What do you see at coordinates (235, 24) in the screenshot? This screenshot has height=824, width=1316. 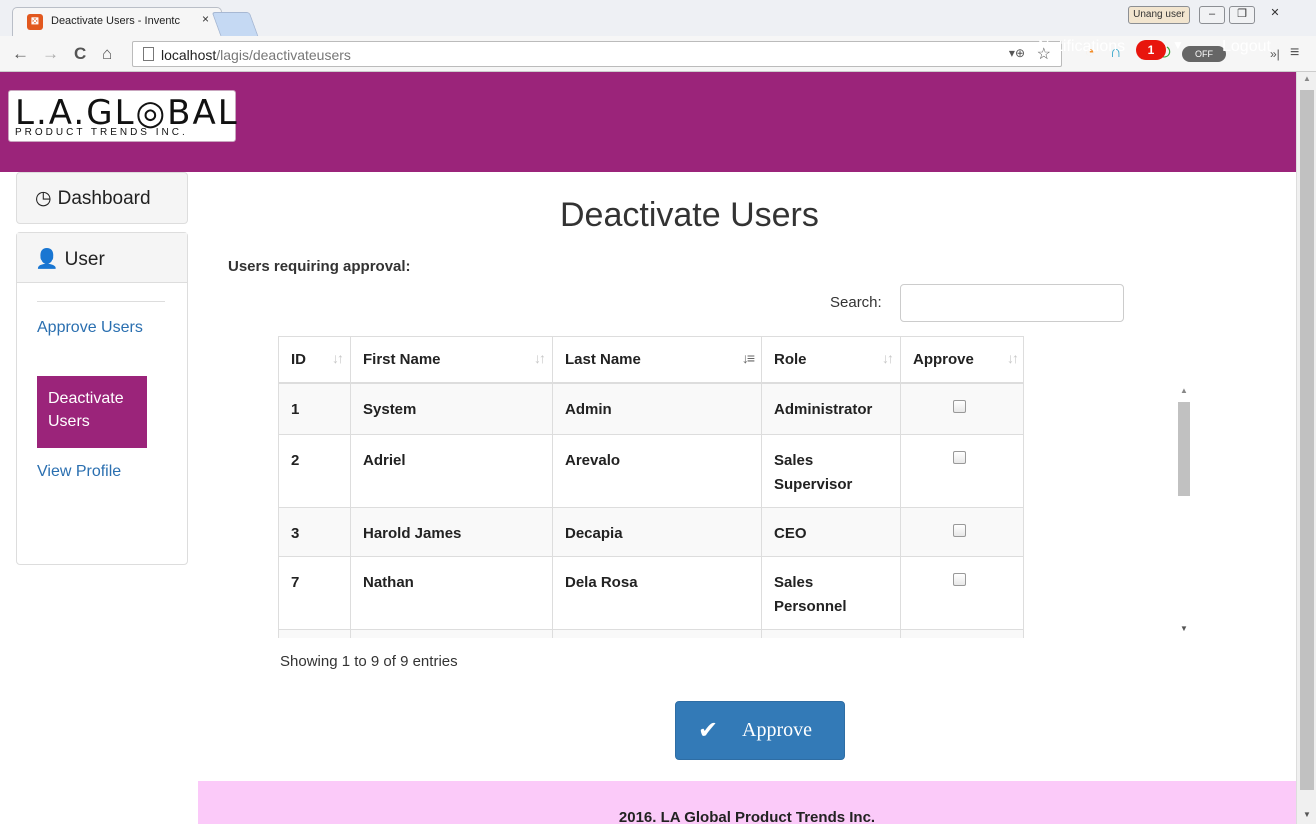 I see `new-tab-button` at bounding box center [235, 24].